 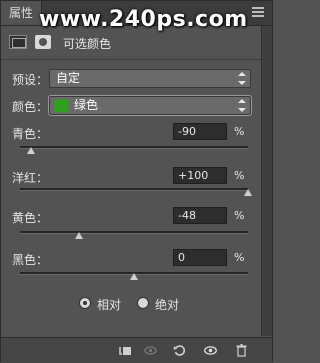 I want to click on delete-icon, so click(x=241, y=350).